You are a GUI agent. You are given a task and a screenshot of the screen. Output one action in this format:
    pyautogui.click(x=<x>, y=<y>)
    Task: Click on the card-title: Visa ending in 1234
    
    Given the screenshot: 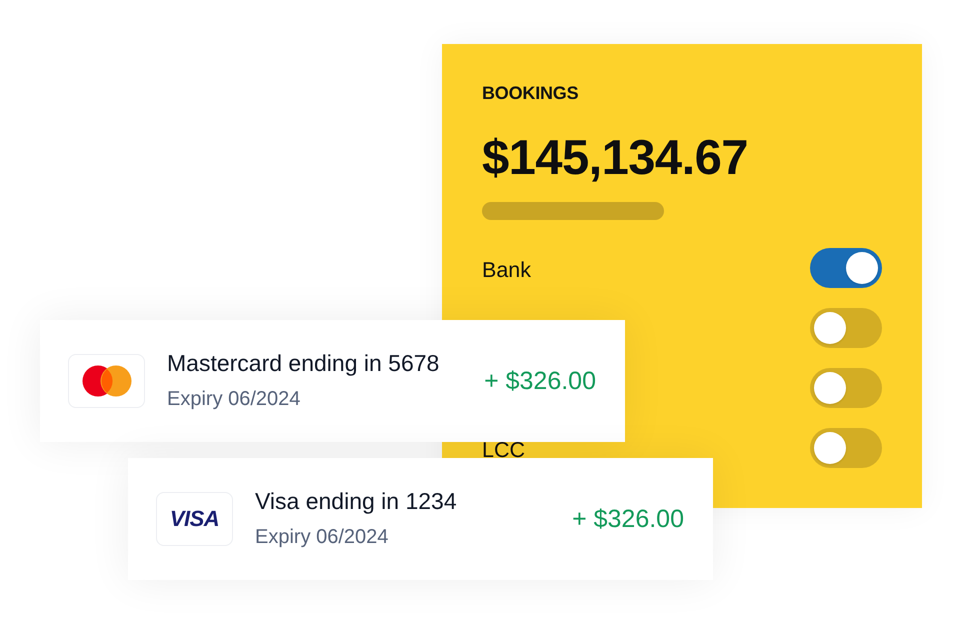 What is the action you would take?
    pyautogui.click(x=356, y=501)
    